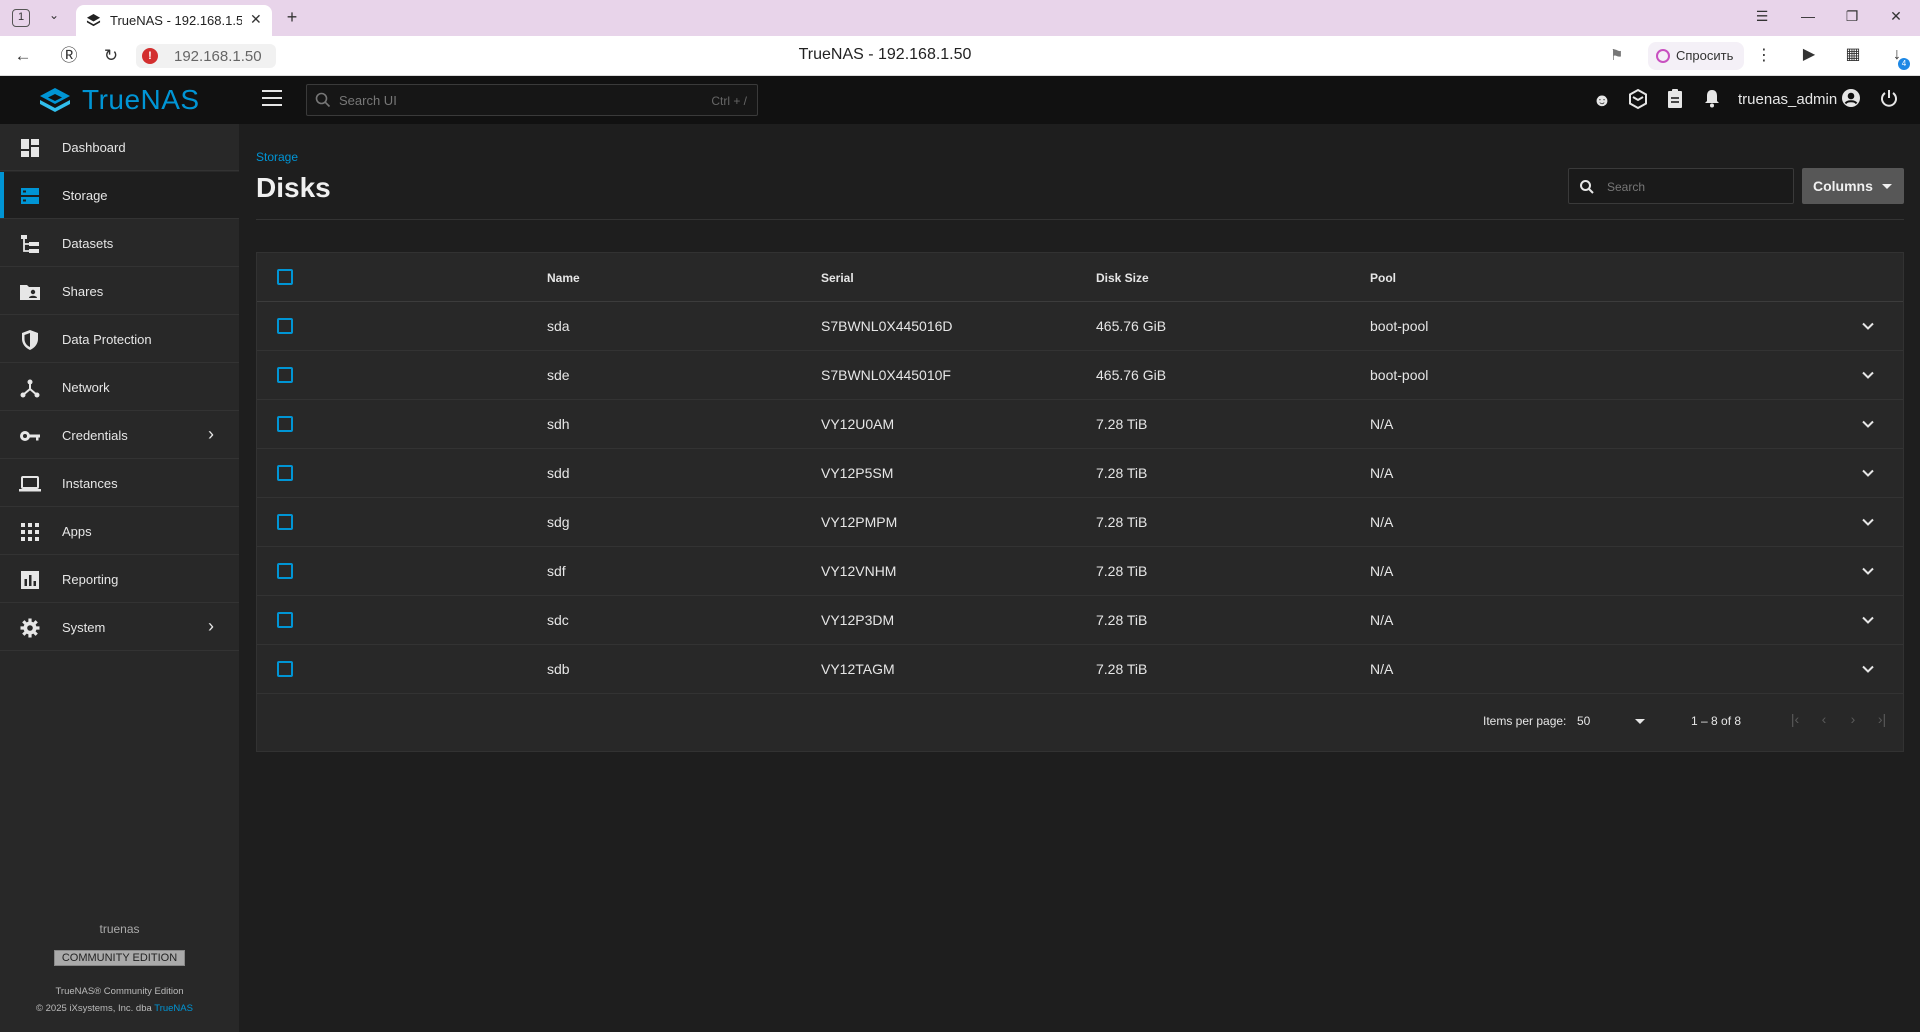 The image size is (1920, 1032). I want to click on back-arrow-icon: ←, so click(23, 56).